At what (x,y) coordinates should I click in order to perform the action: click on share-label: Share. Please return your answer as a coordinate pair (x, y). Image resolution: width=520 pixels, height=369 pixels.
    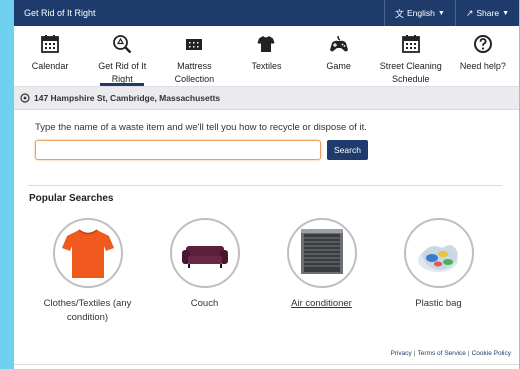
    Looking at the image, I should click on (488, 13).